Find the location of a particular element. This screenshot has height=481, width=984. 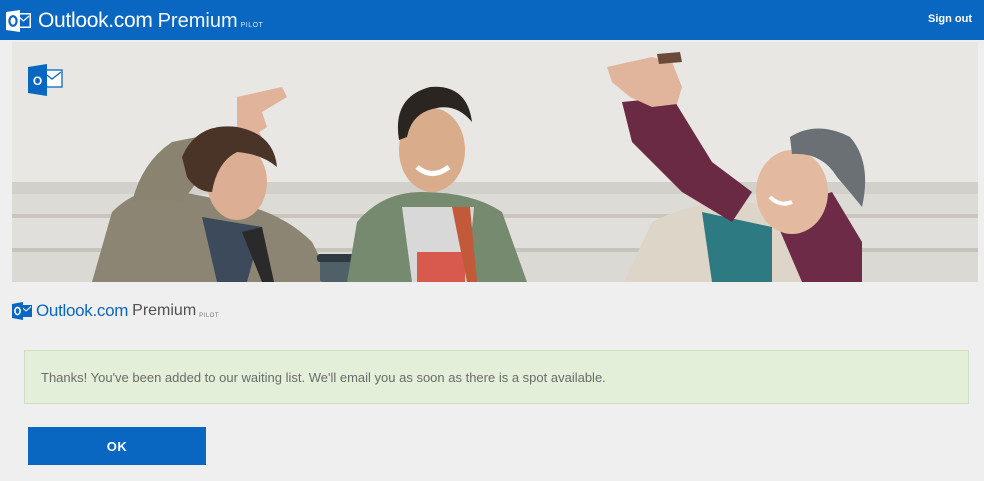

sign-out-link: Sign out is located at coordinates (950, 19).